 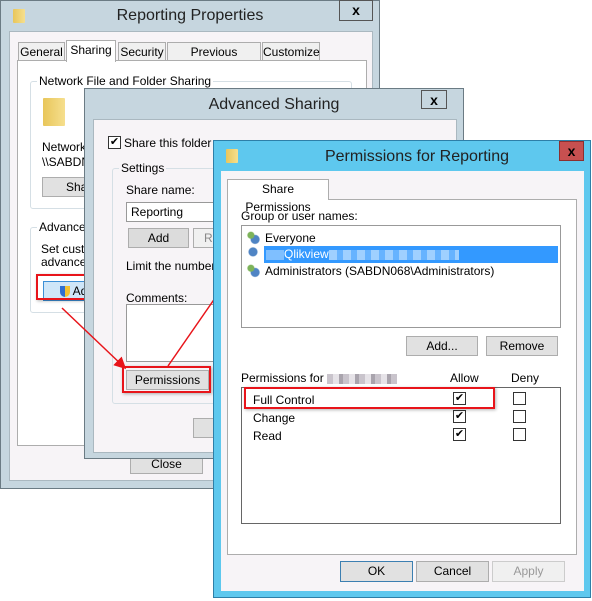 What do you see at coordinates (91, 51) in the screenshot?
I see `tab-sharing: Sharing` at bounding box center [91, 51].